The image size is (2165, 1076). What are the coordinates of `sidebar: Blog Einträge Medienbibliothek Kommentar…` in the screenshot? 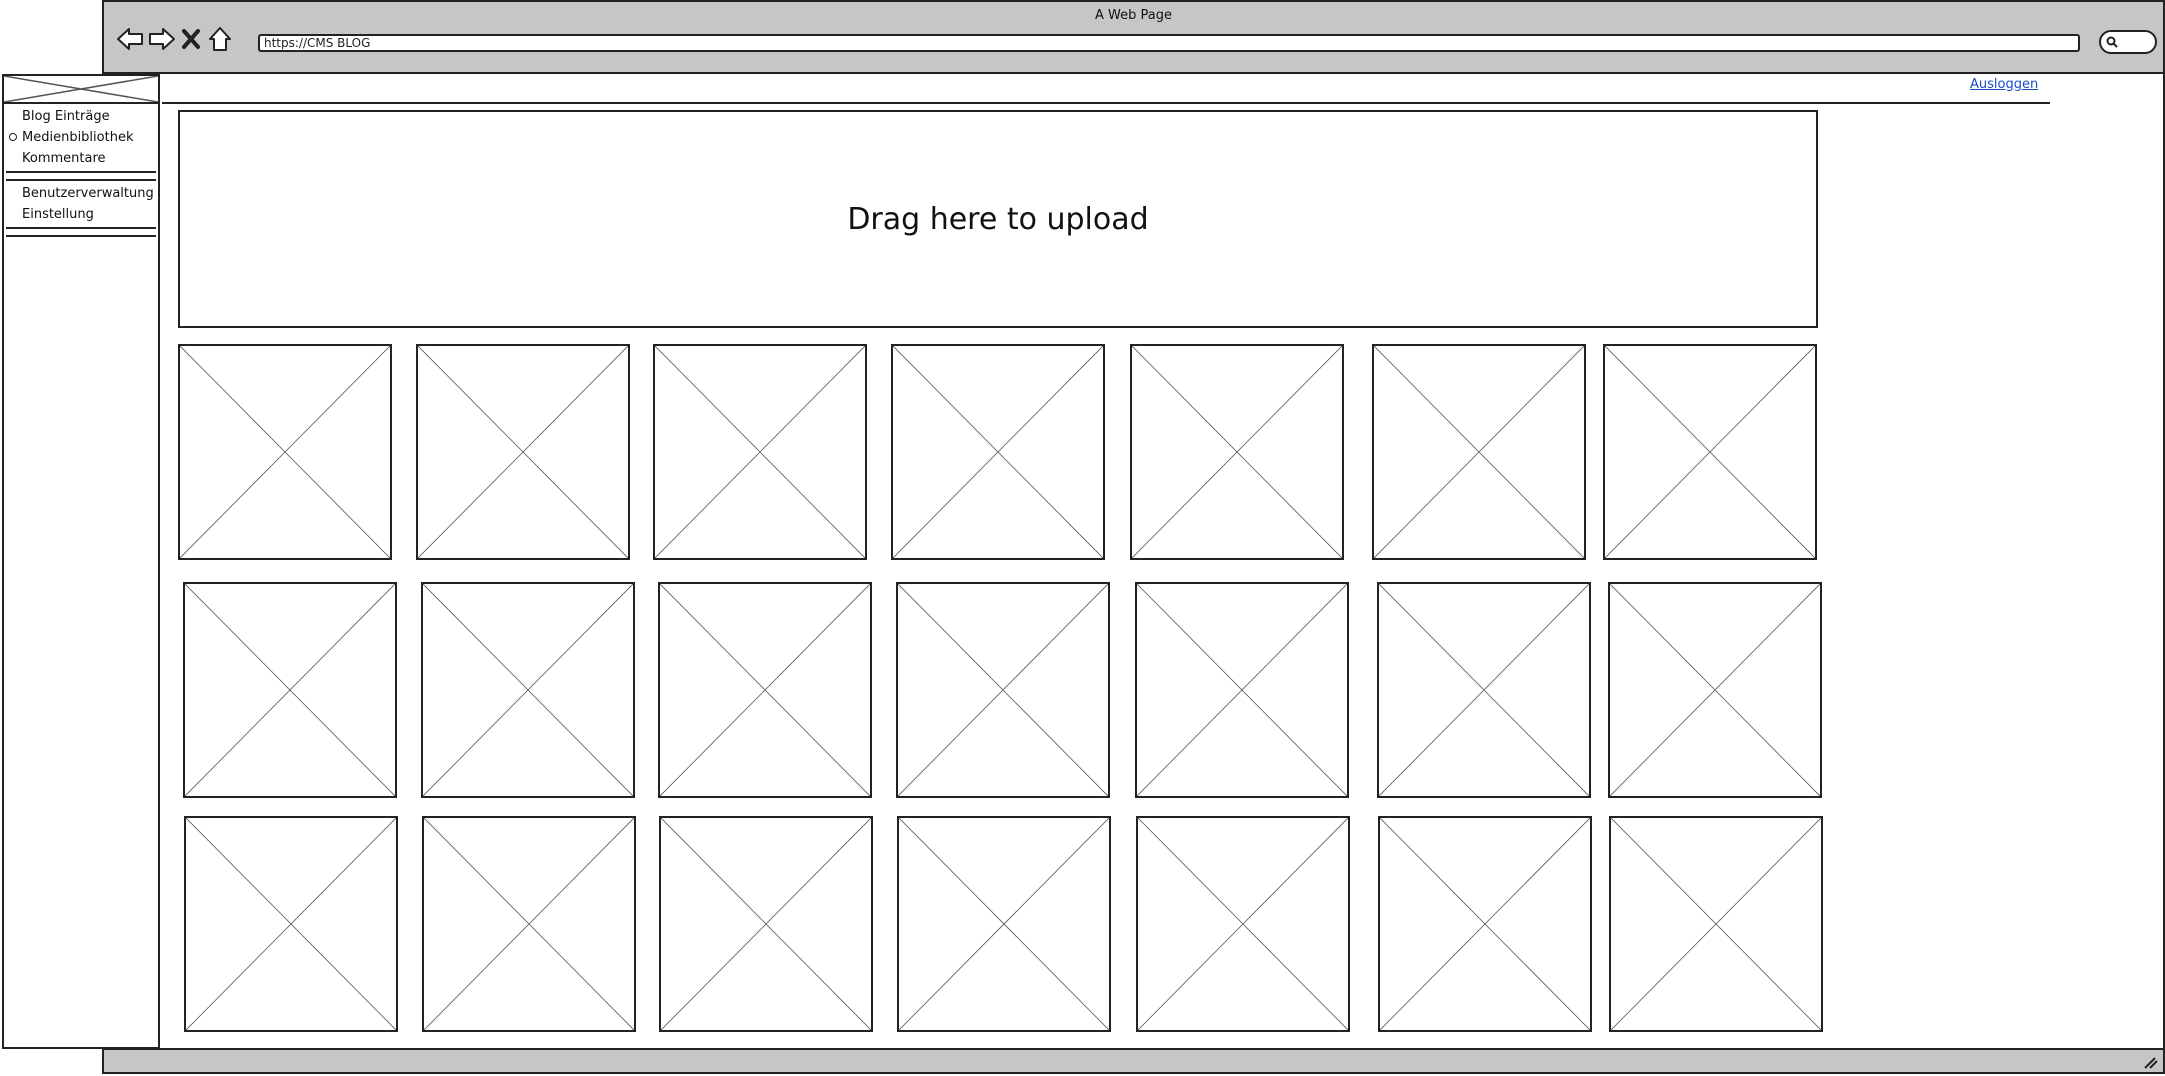 It's located at (81, 561).